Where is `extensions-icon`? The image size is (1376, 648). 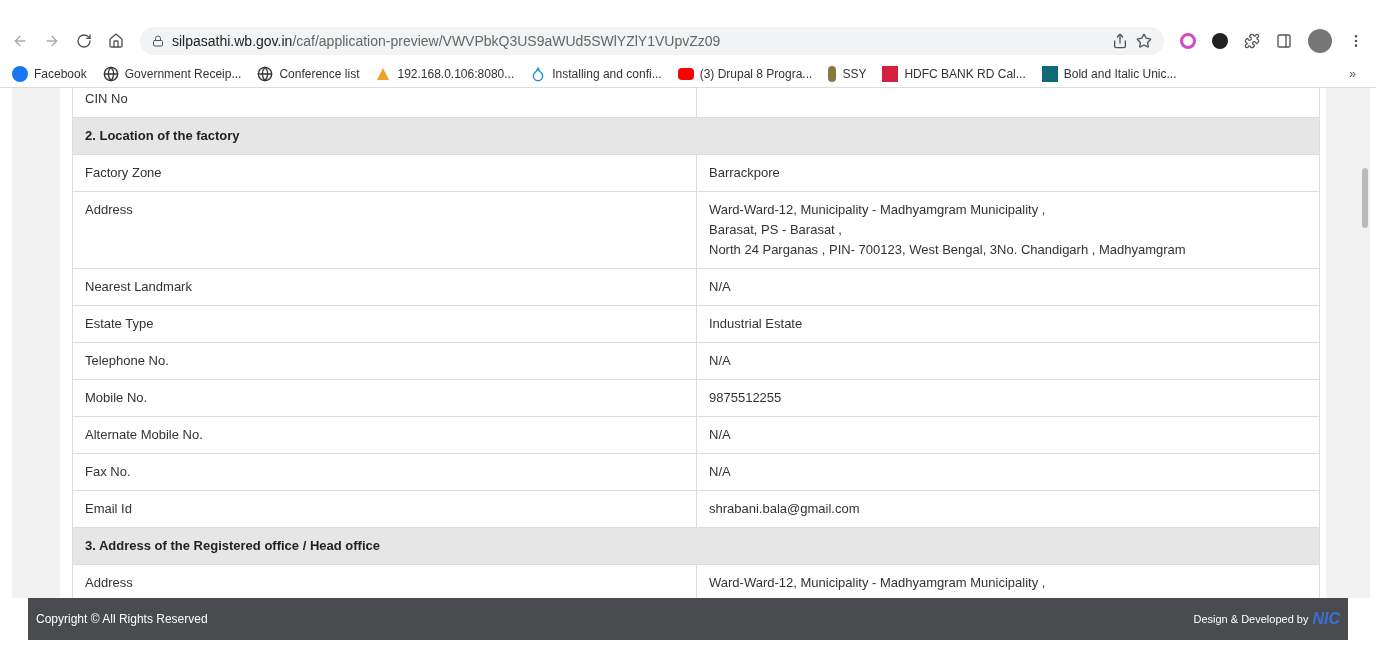 extensions-icon is located at coordinates (1252, 41).